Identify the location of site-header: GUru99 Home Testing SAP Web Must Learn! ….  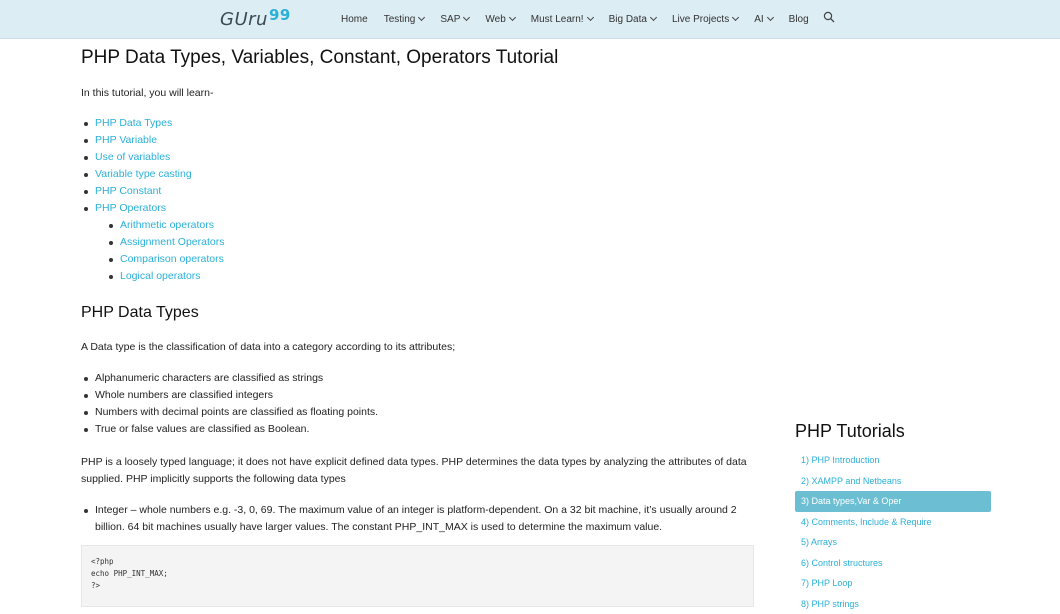
(530, 19).